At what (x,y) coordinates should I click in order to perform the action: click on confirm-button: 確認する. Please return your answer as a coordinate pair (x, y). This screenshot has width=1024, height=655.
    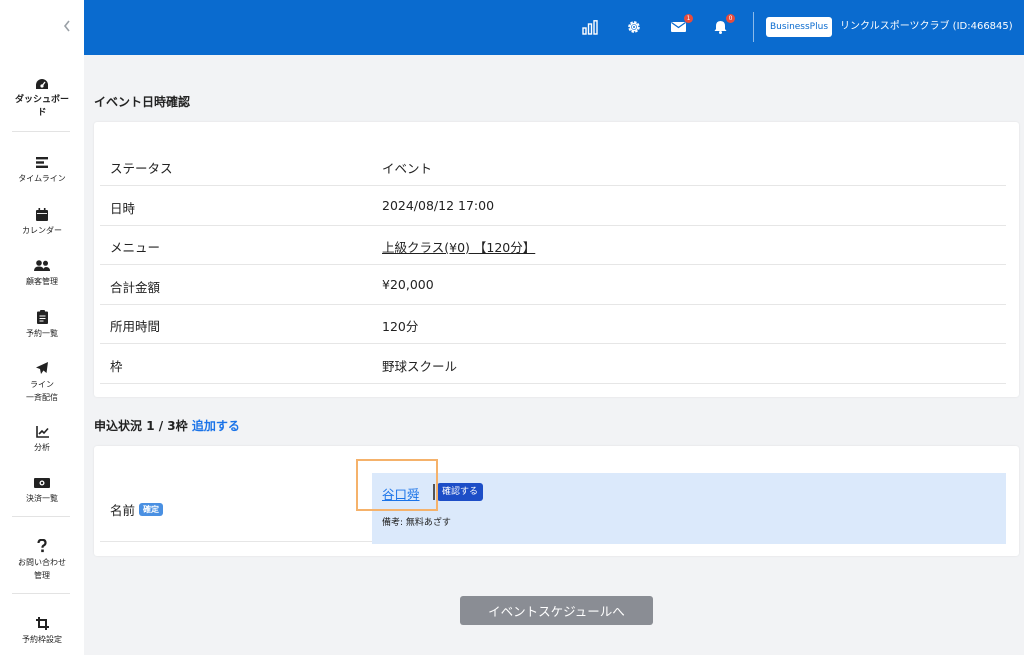
    Looking at the image, I should click on (460, 492).